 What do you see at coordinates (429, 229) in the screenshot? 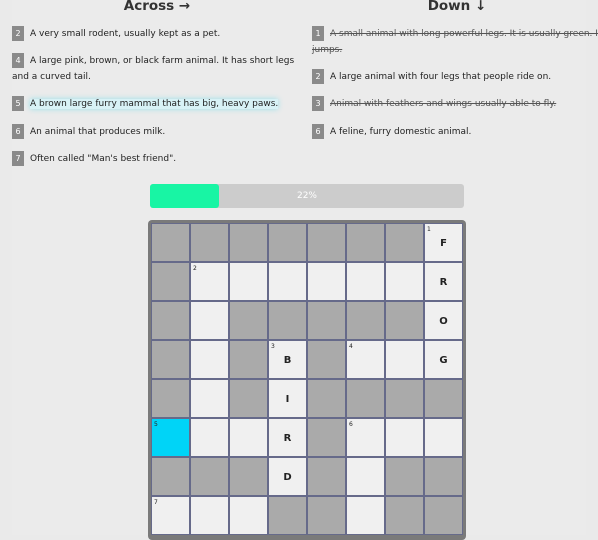
I see `cell-number: 1` at bounding box center [429, 229].